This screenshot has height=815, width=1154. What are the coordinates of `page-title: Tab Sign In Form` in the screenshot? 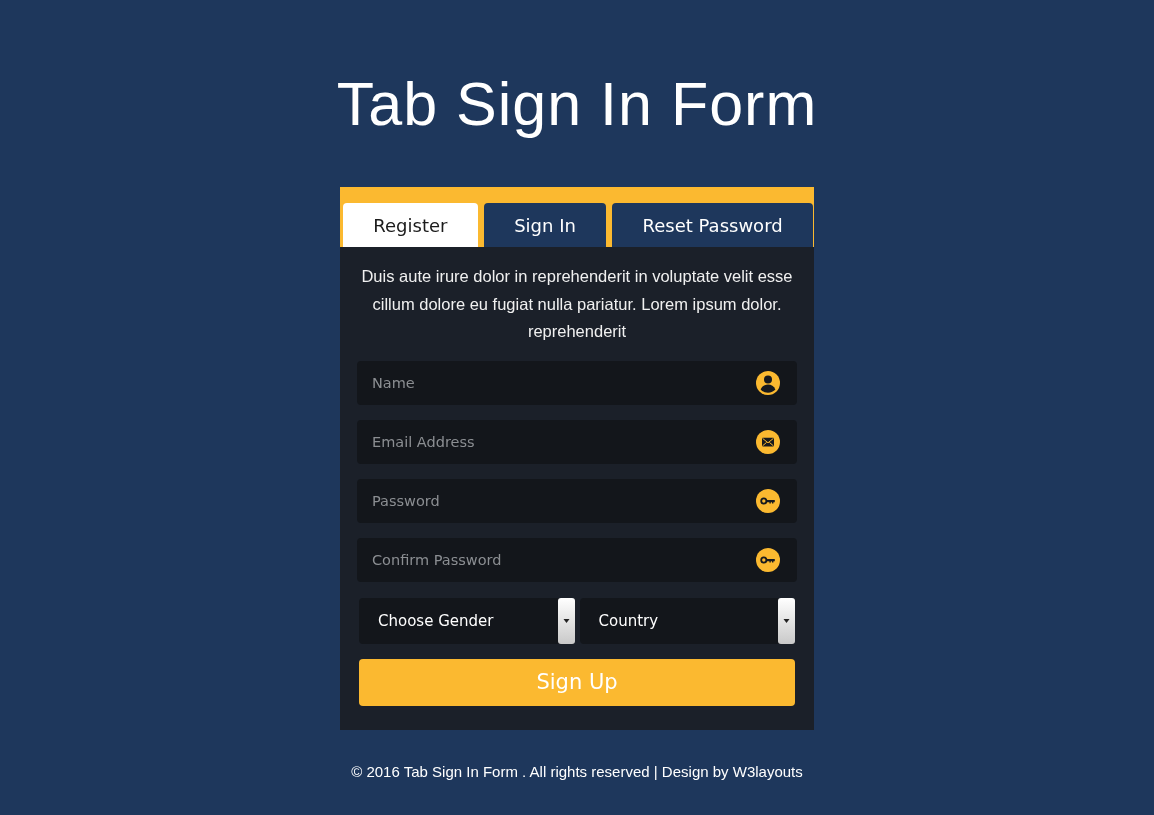 It's located at (577, 104).